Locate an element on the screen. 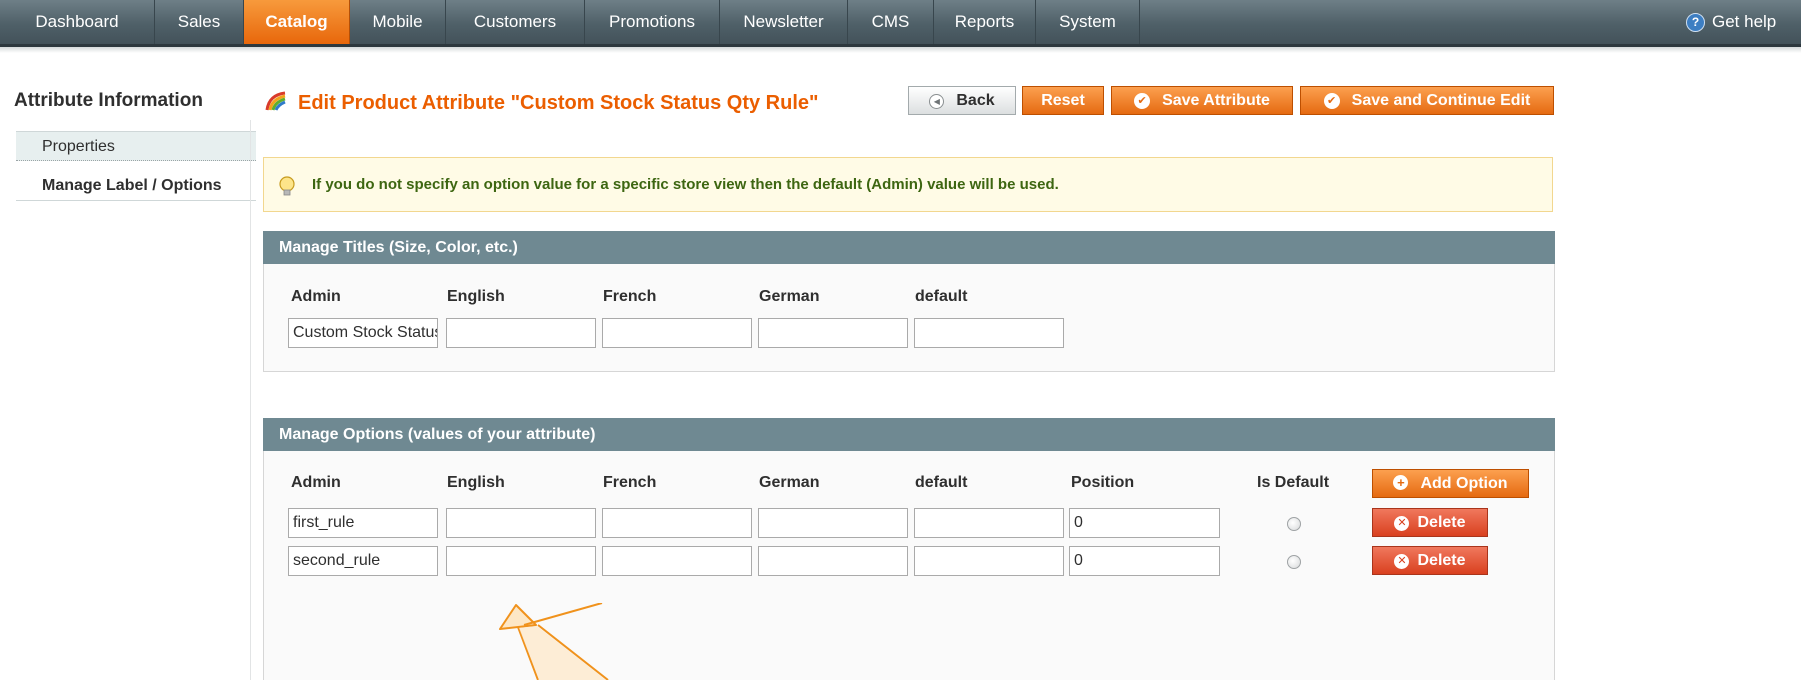 The width and height of the screenshot is (1801, 680). nav-item-catalog: Catalog is located at coordinates (297, 22).